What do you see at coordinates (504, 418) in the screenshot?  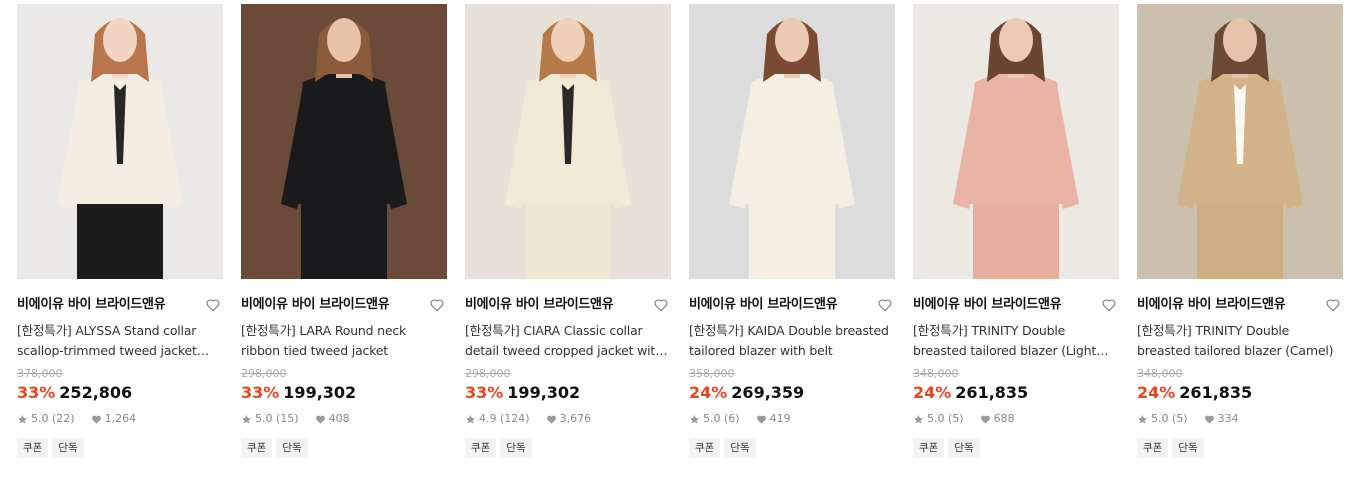 I see `rating: 4.9 (124)` at bounding box center [504, 418].